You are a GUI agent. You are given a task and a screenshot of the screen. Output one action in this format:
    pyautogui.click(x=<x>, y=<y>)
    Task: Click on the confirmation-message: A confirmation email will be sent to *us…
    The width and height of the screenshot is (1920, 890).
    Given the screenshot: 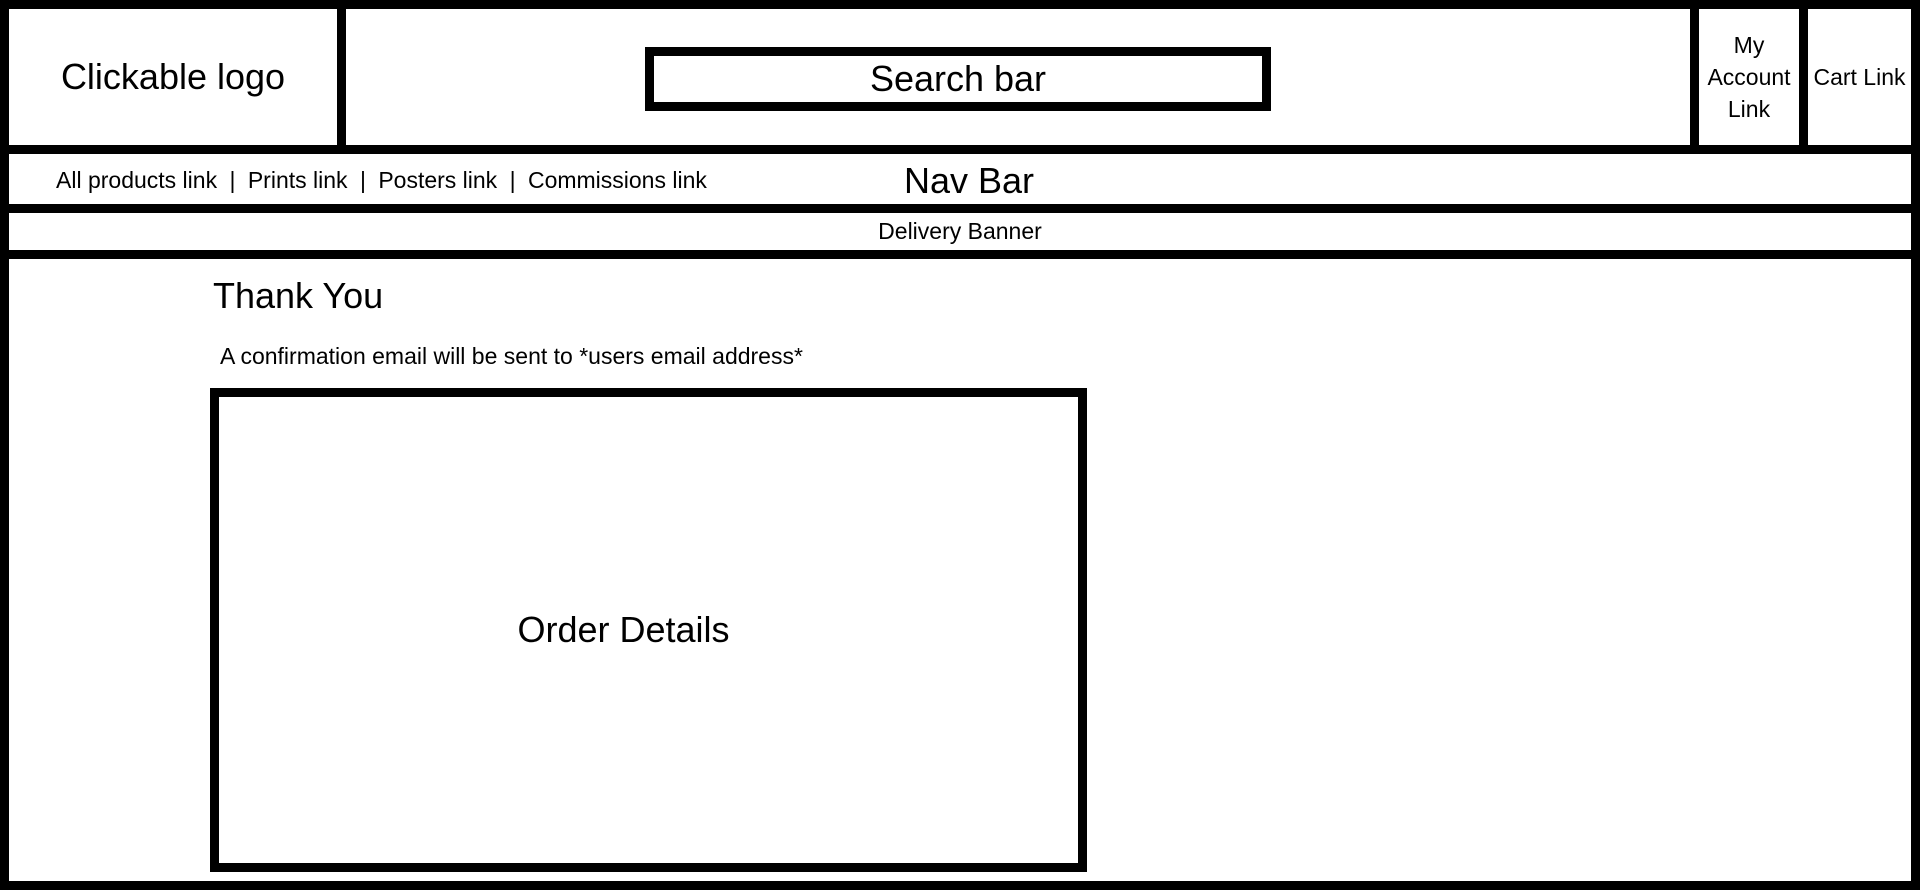 What is the action you would take?
    pyautogui.click(x=511, y=356)
    